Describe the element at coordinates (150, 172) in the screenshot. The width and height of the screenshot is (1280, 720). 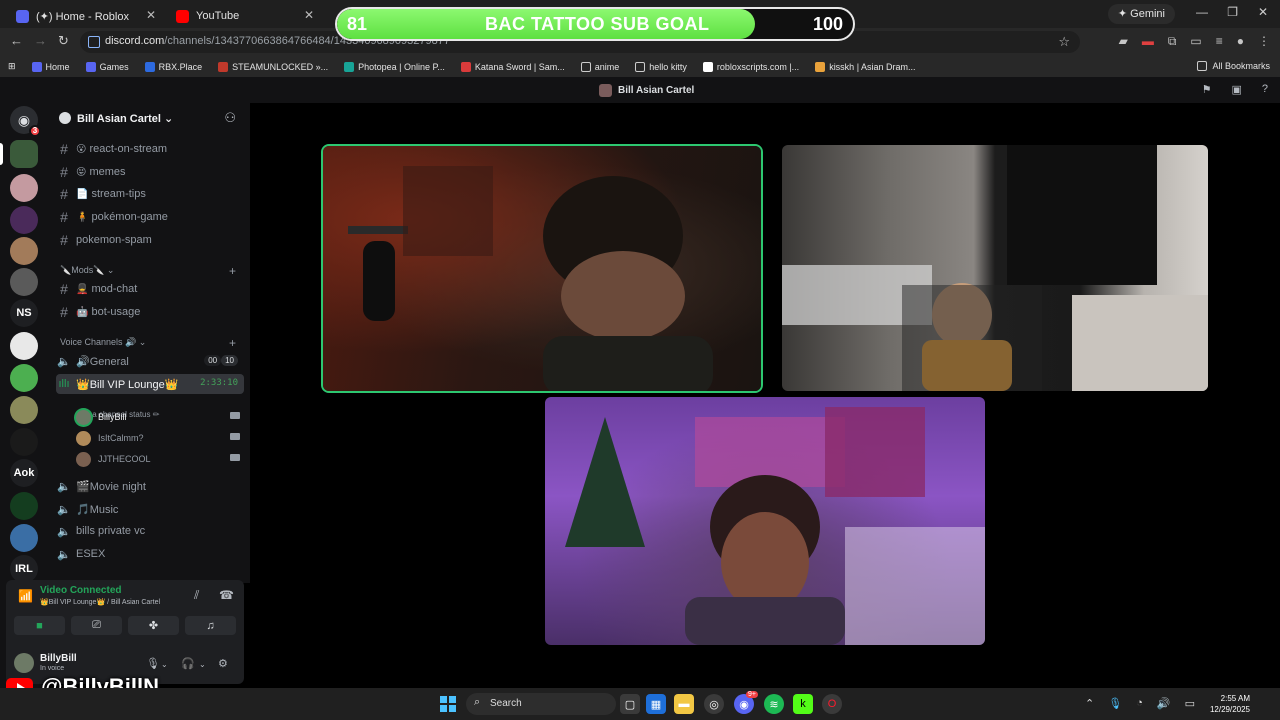
I see `channel-memes: # 😝 memes` at that location.